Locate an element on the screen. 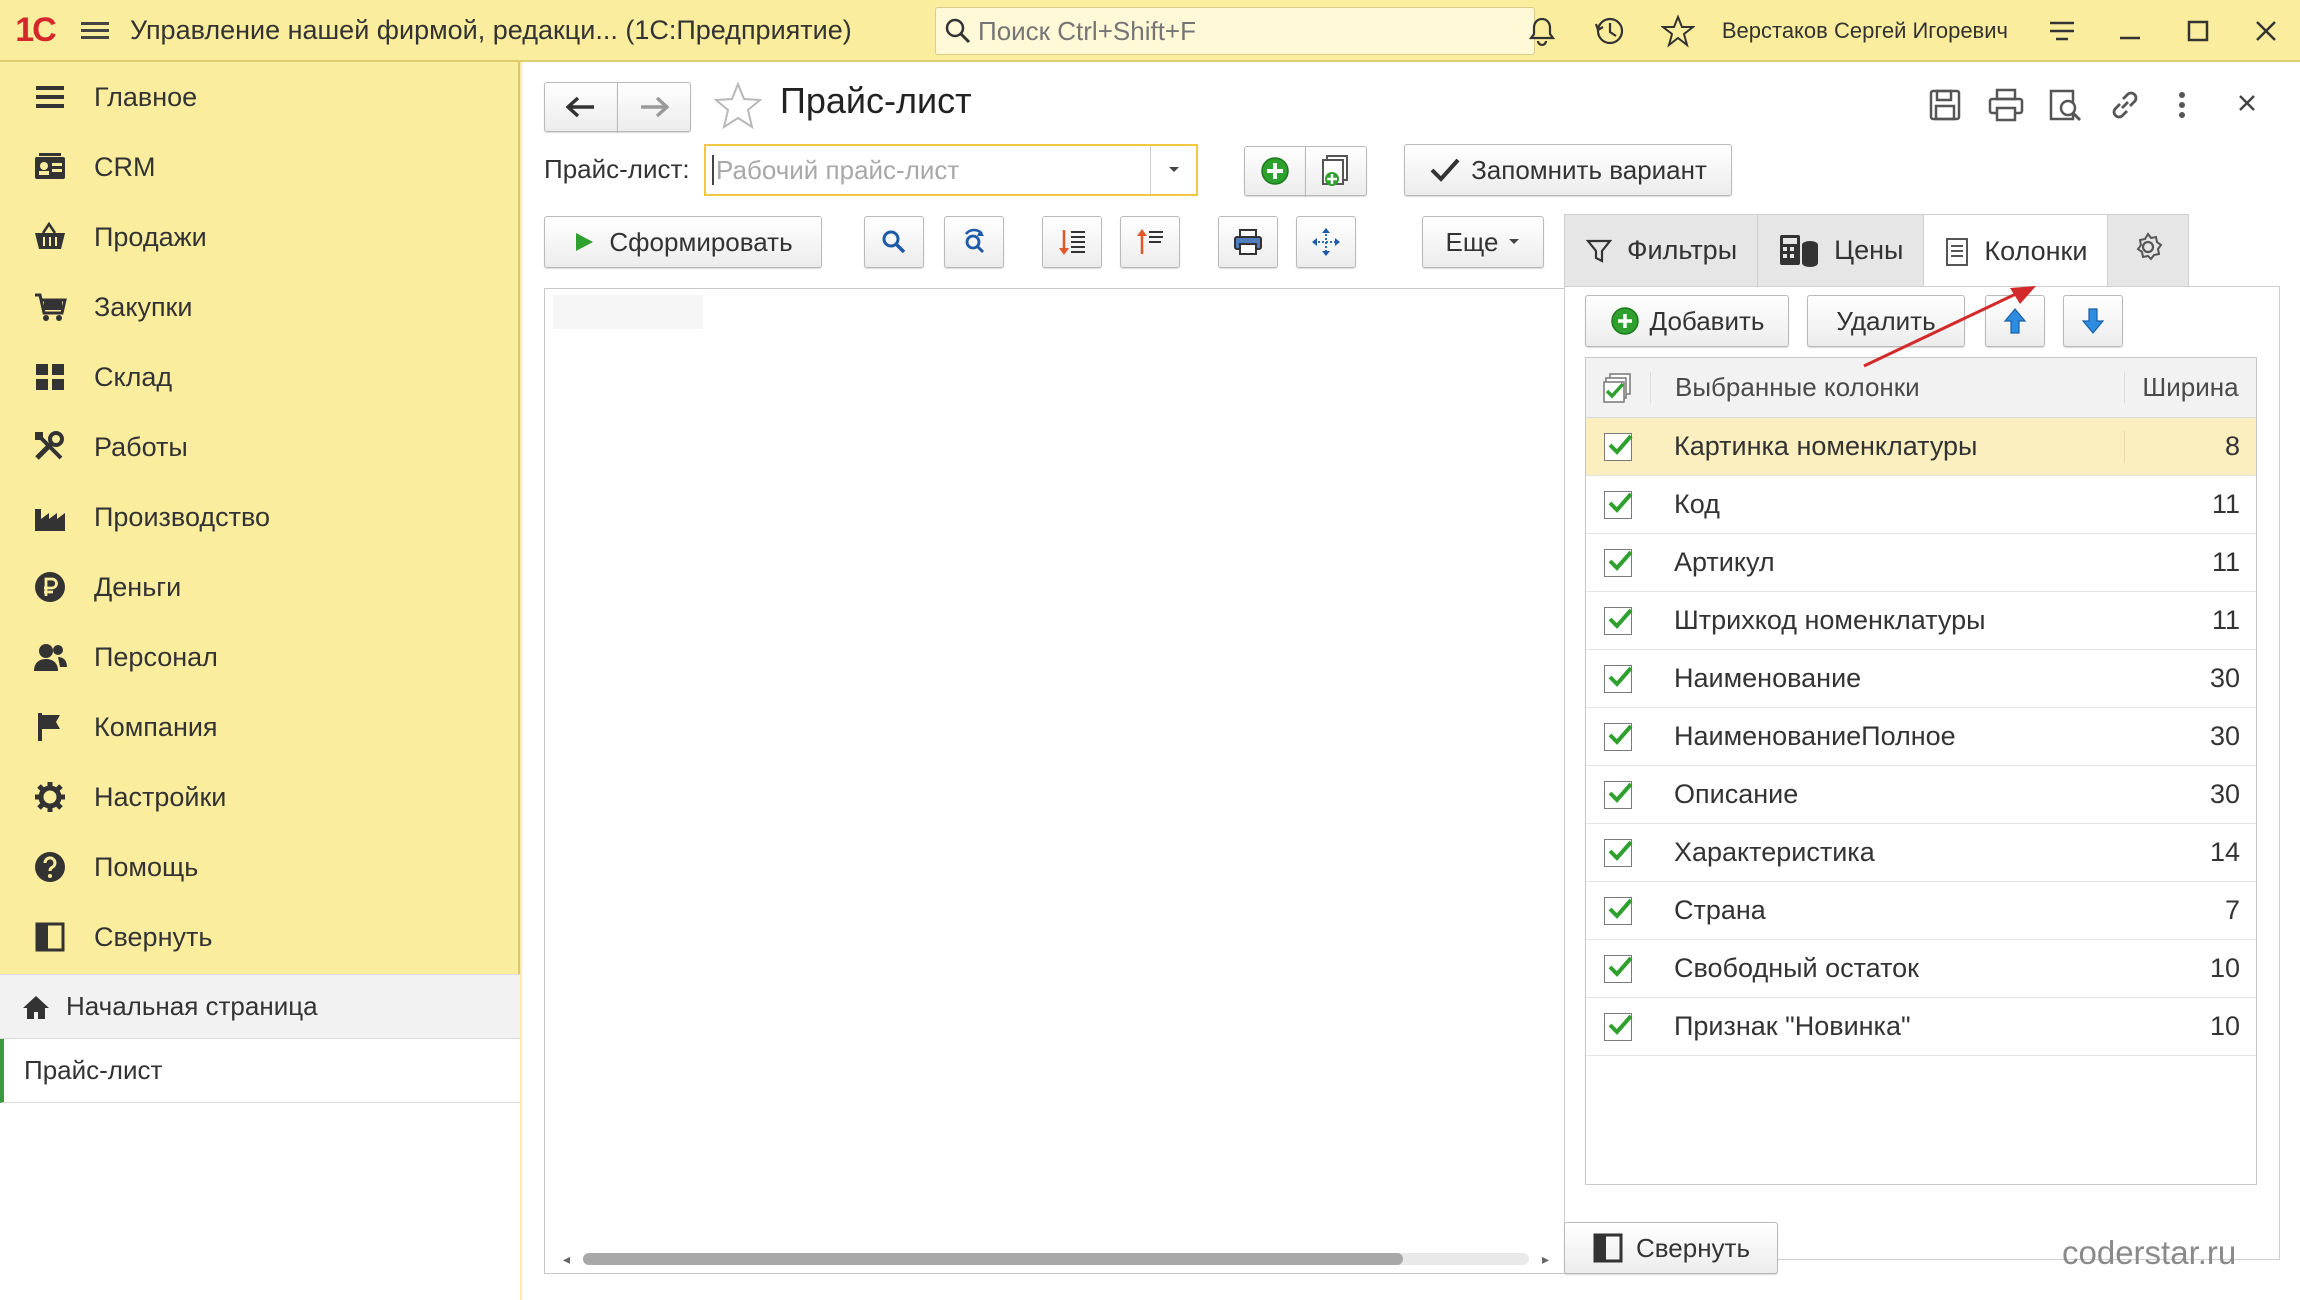  collapse-settings-button: Свернуть is located at coordinates (1671, 1248).